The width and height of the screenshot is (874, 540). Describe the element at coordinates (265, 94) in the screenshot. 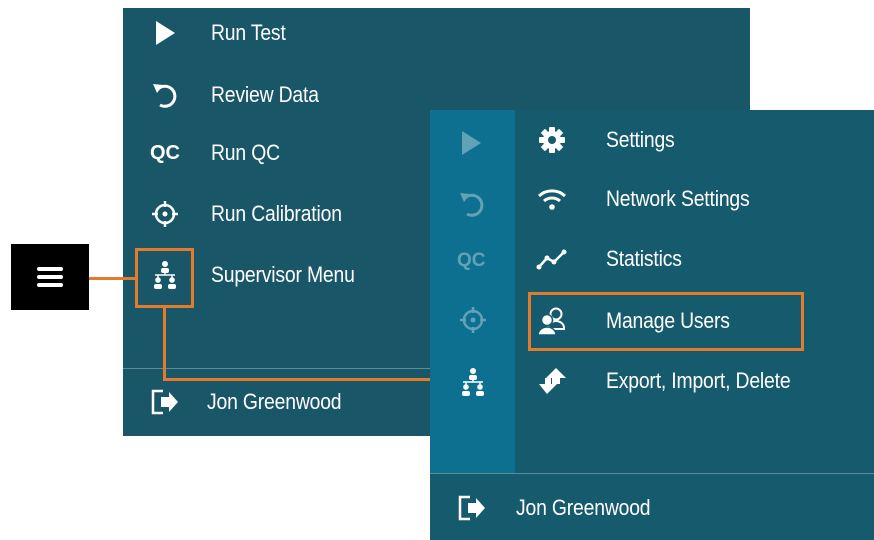

I see `menu-item-label: Review Data` at that location.